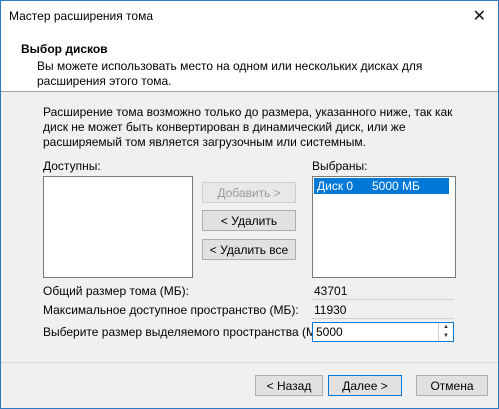 The width and height of the screenshot is (499, 409). Describe the element at coordinates (479, 16) in the screenshot. I see `close-icon: ✕` at that location.